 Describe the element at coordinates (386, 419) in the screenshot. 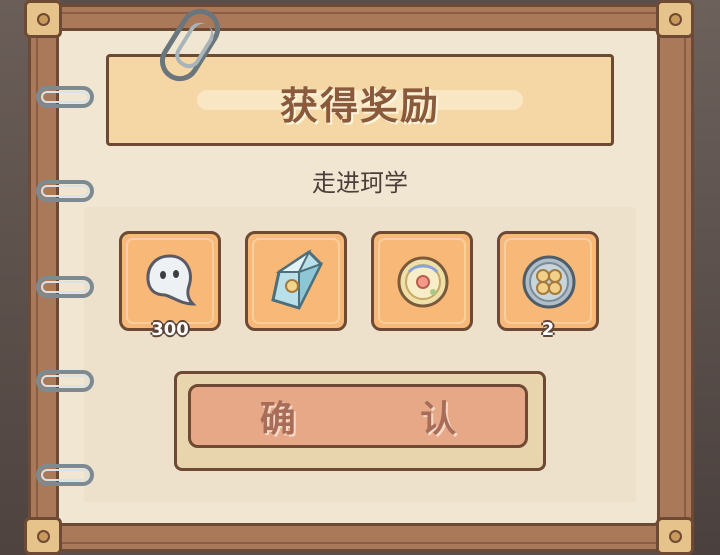

I see `confirm-button-label: 确 认` at that location.